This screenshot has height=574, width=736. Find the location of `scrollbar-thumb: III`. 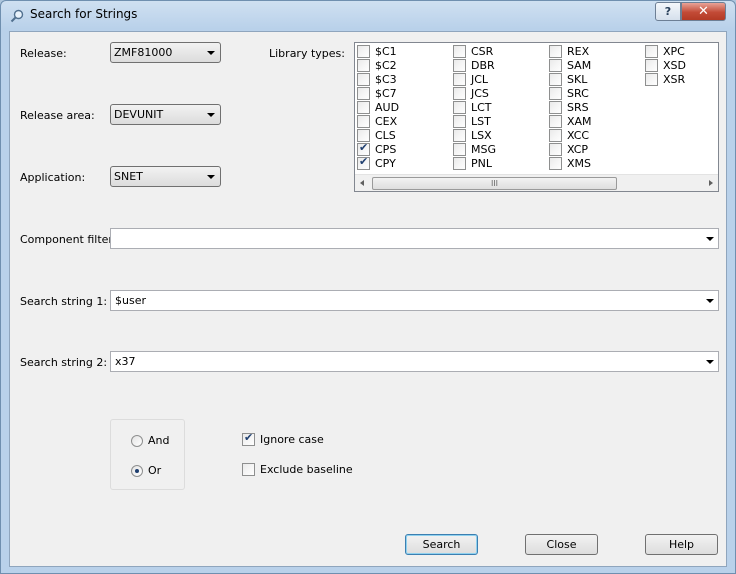

scrollbar-thumb: III is located at coordinates (494, 183).